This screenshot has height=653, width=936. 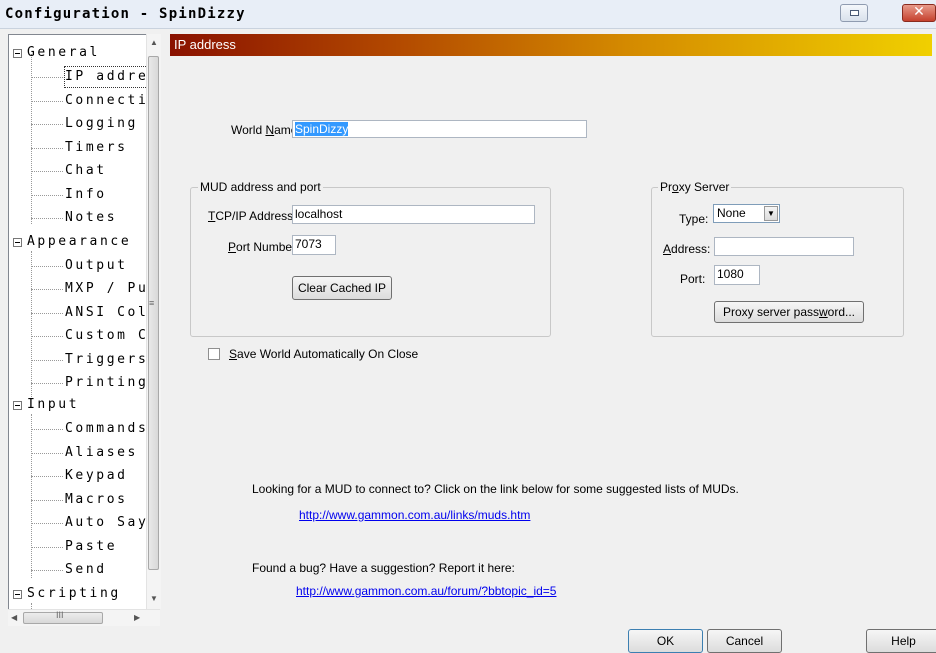 I want to click on proxy-server-group-title: Proxy Server, so click(x=695, y=187).